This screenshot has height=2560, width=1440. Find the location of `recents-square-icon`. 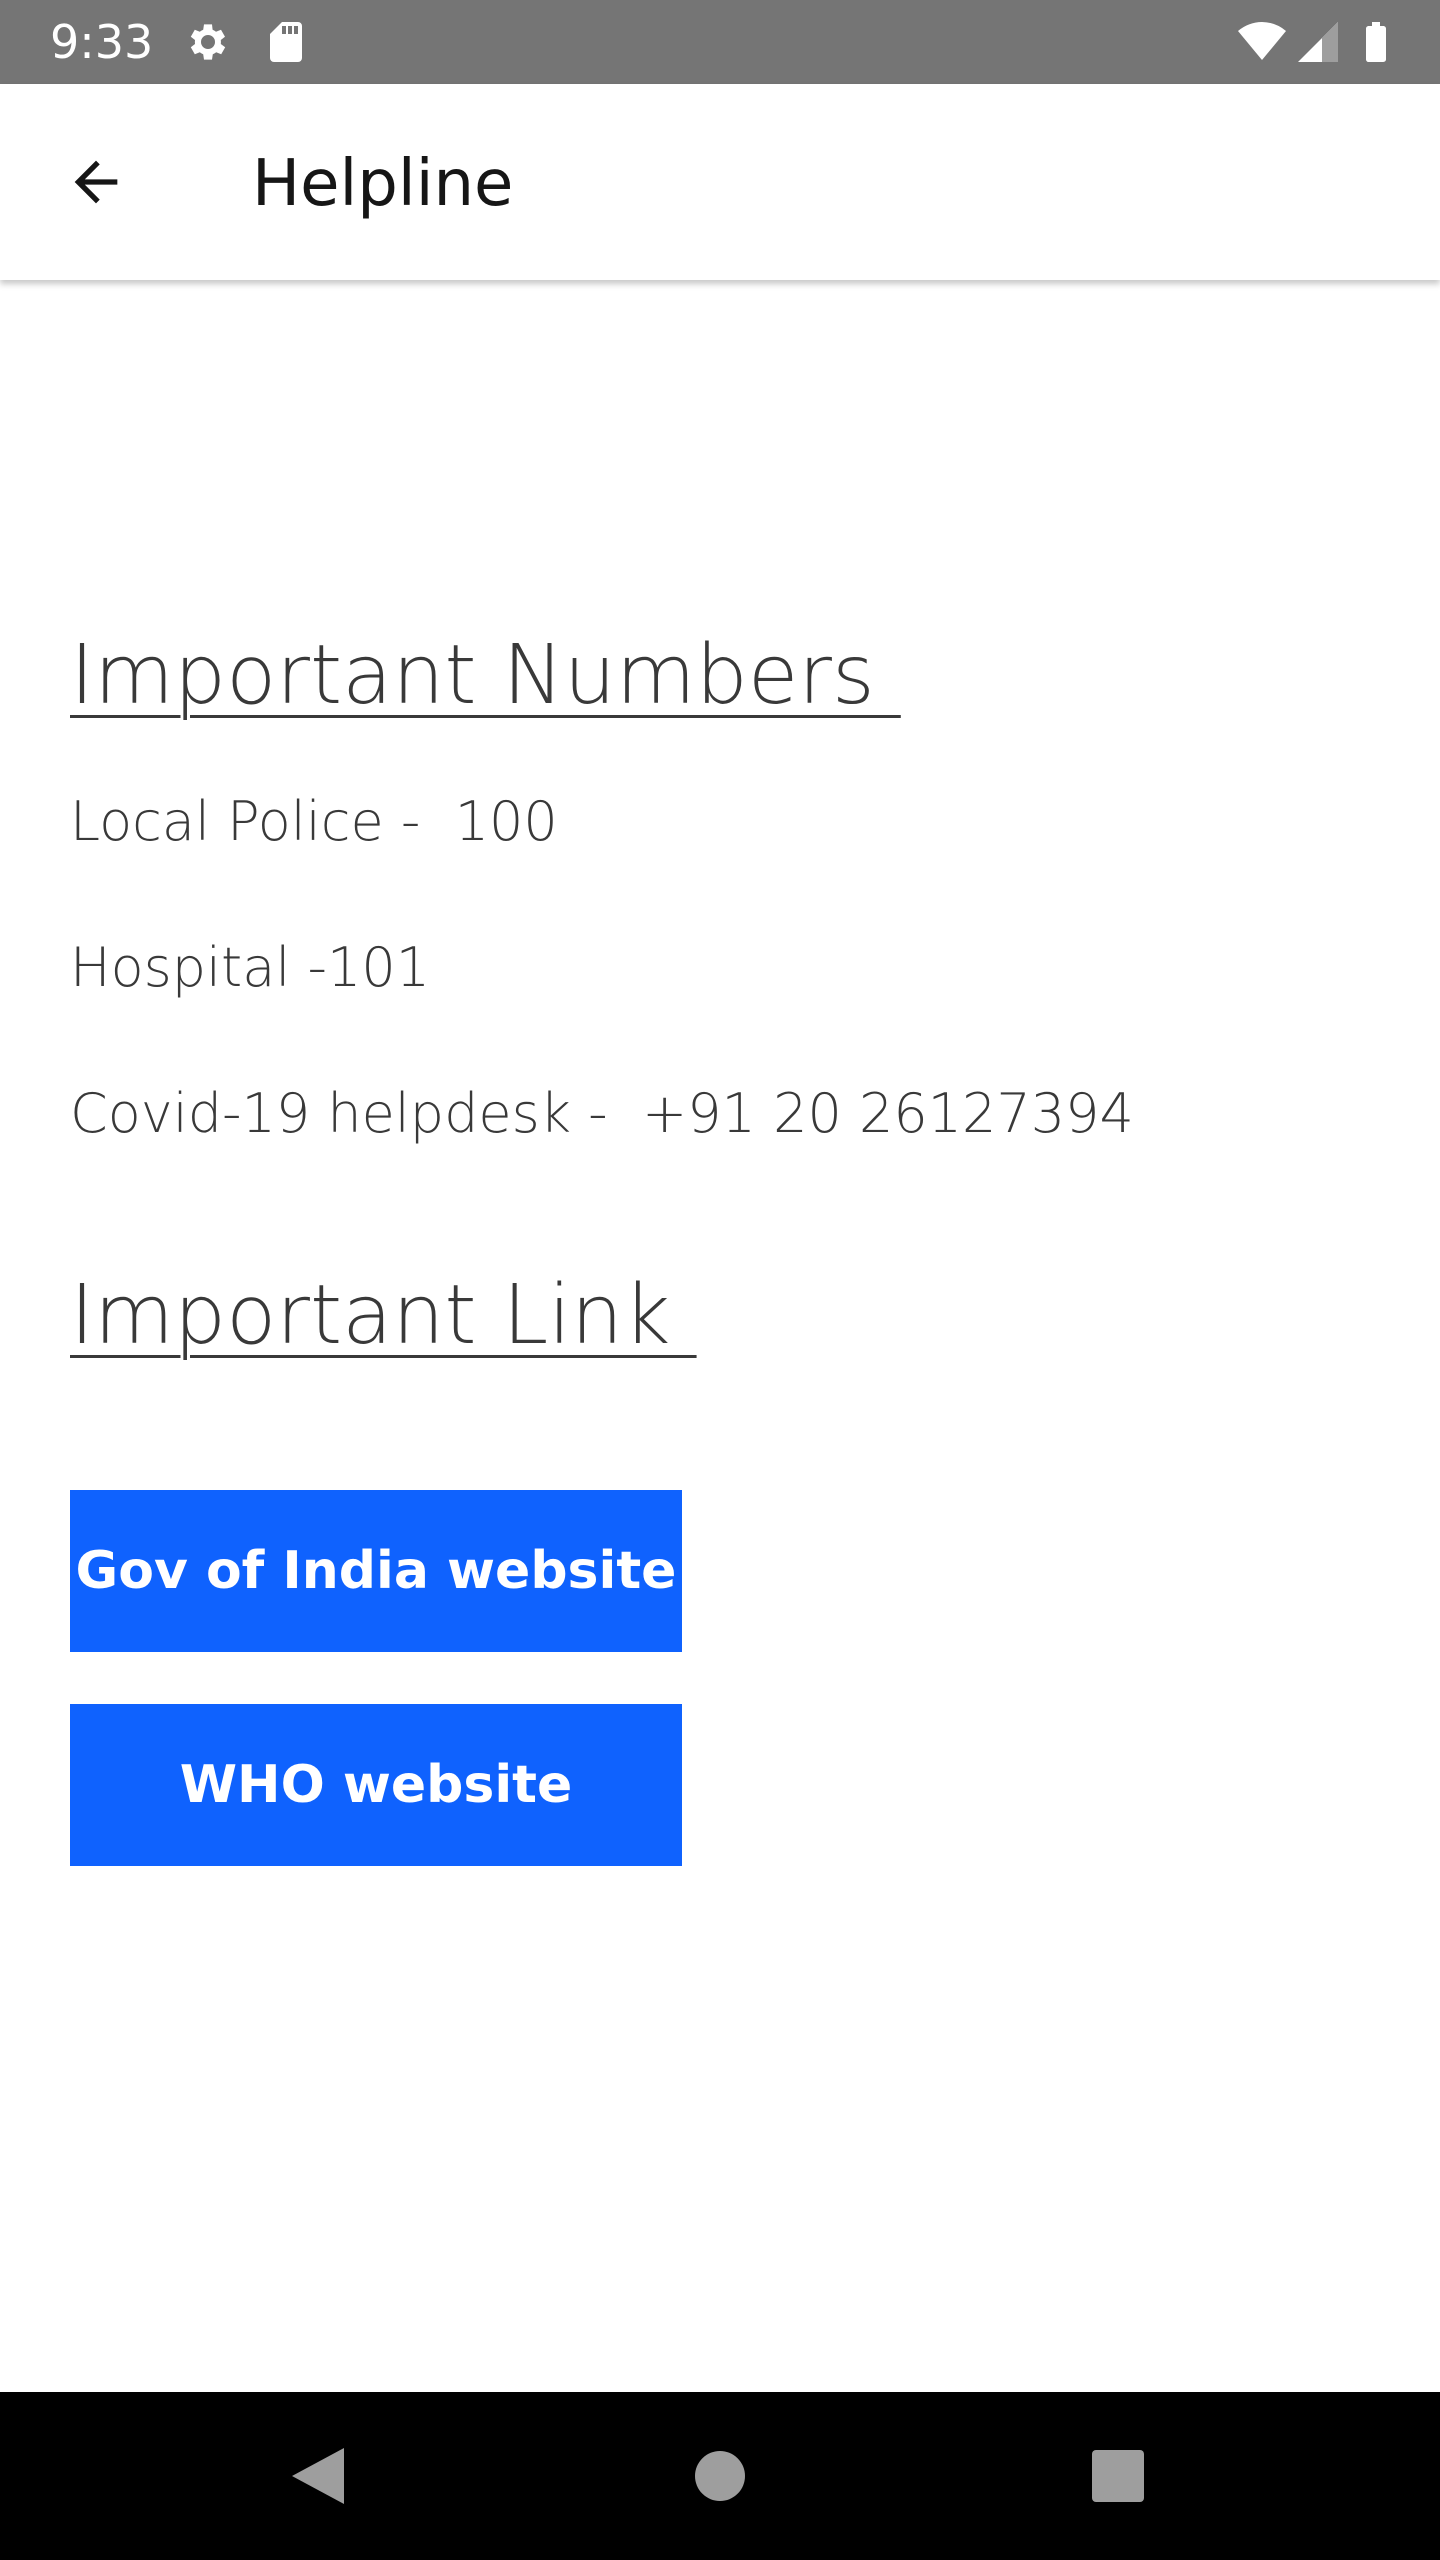

recents-square-icon is located at coordinates (1118, 2476).